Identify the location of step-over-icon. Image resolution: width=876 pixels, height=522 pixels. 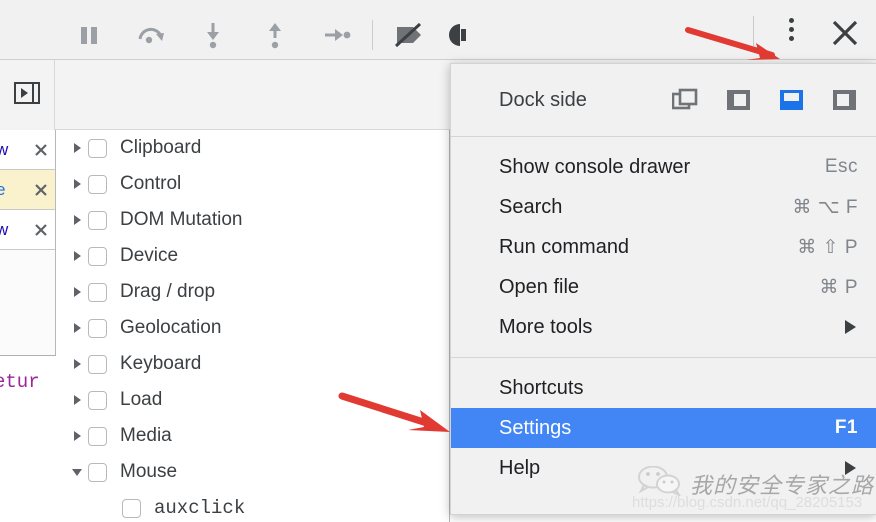
(151, 35).